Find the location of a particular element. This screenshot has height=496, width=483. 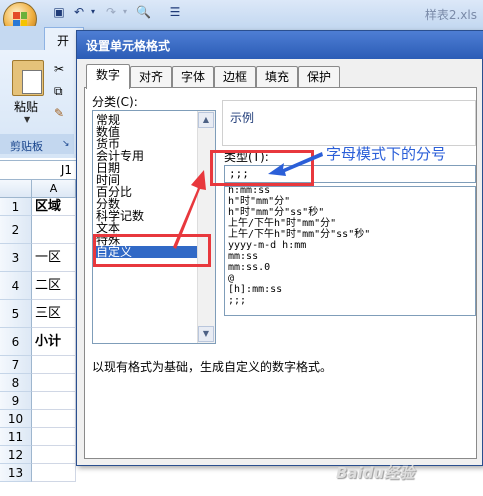

format-code-item: ;;; is located at coordinates (237, 300).